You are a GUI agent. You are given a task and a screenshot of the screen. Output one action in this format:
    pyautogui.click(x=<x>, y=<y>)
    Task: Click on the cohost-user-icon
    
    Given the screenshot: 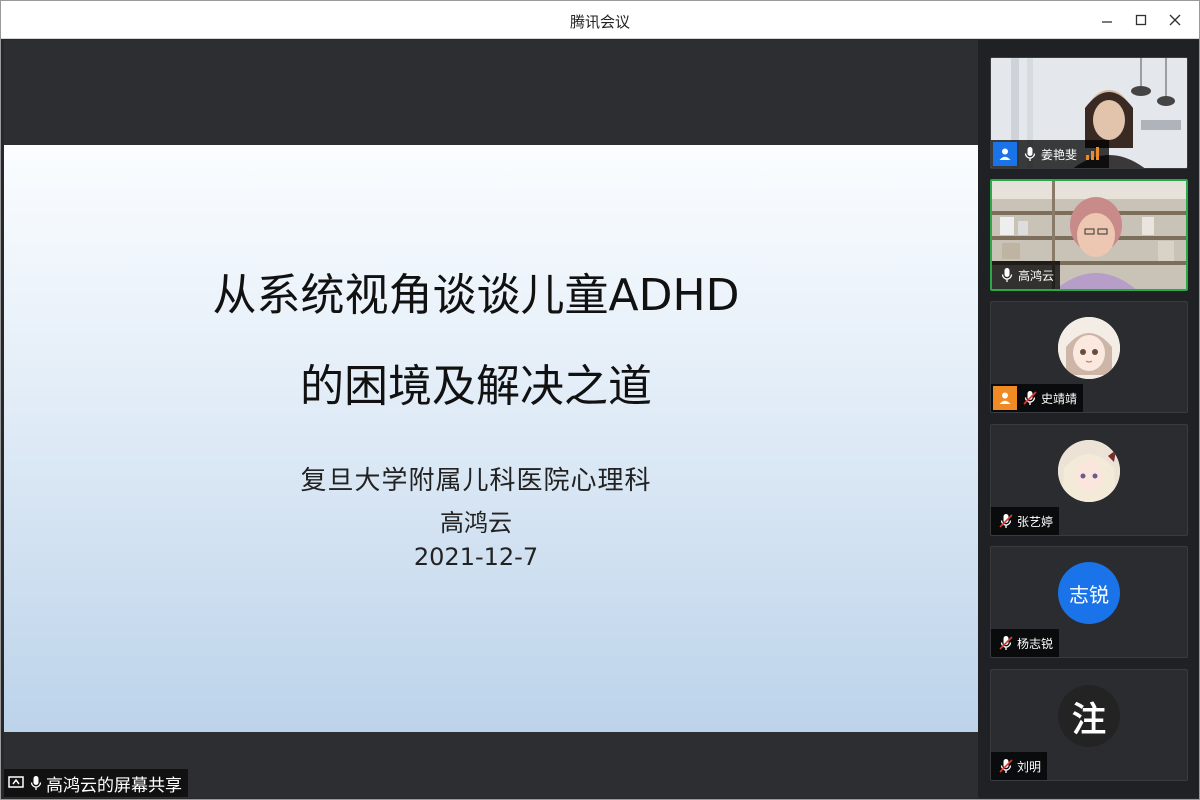 What is the action you would take?
    pyautogui.click(x=1005, y=398)
    